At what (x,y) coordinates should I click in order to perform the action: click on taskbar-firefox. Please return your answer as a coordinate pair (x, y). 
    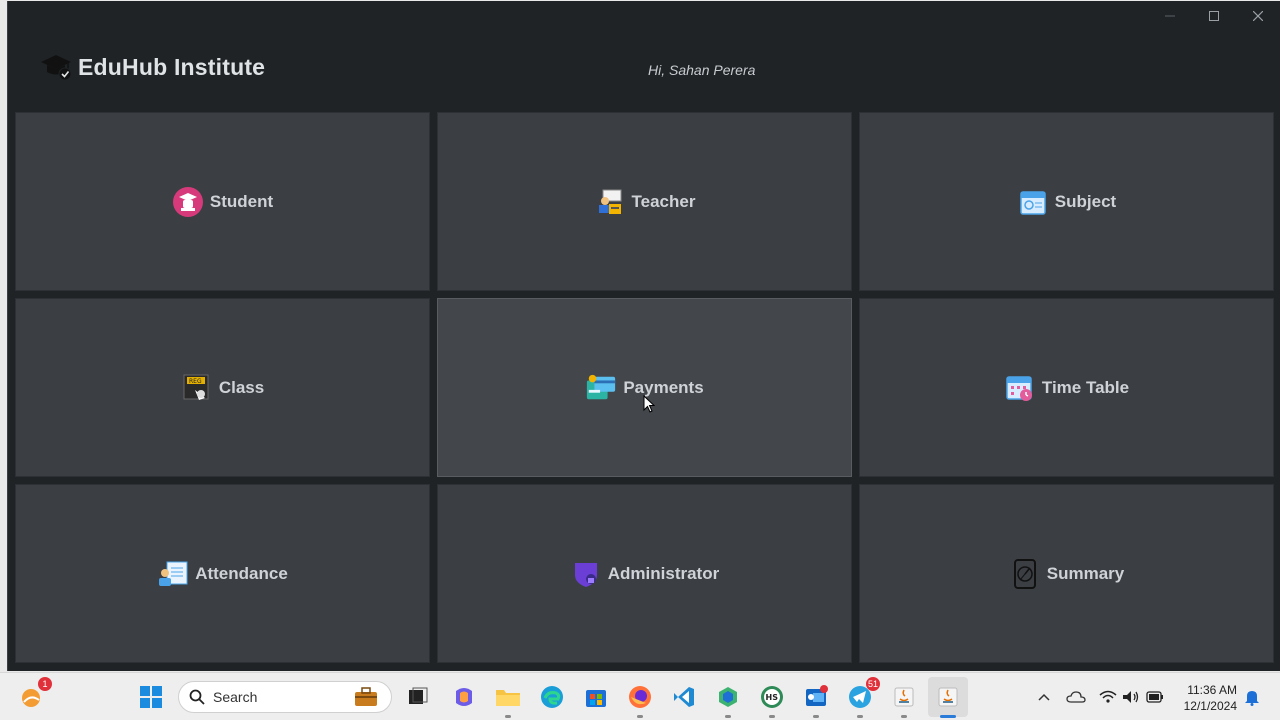
    Looking at the image, I should click on (640, 699).